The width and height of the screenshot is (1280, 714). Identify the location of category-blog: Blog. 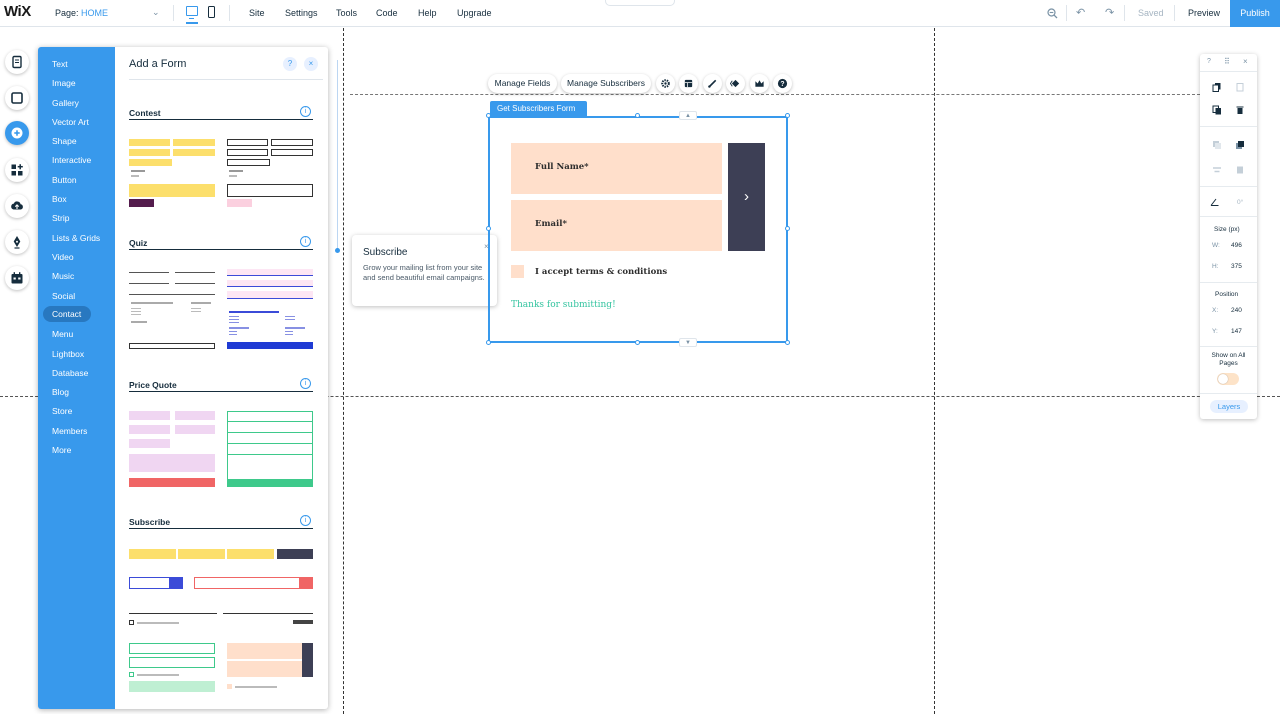
(60, 392).